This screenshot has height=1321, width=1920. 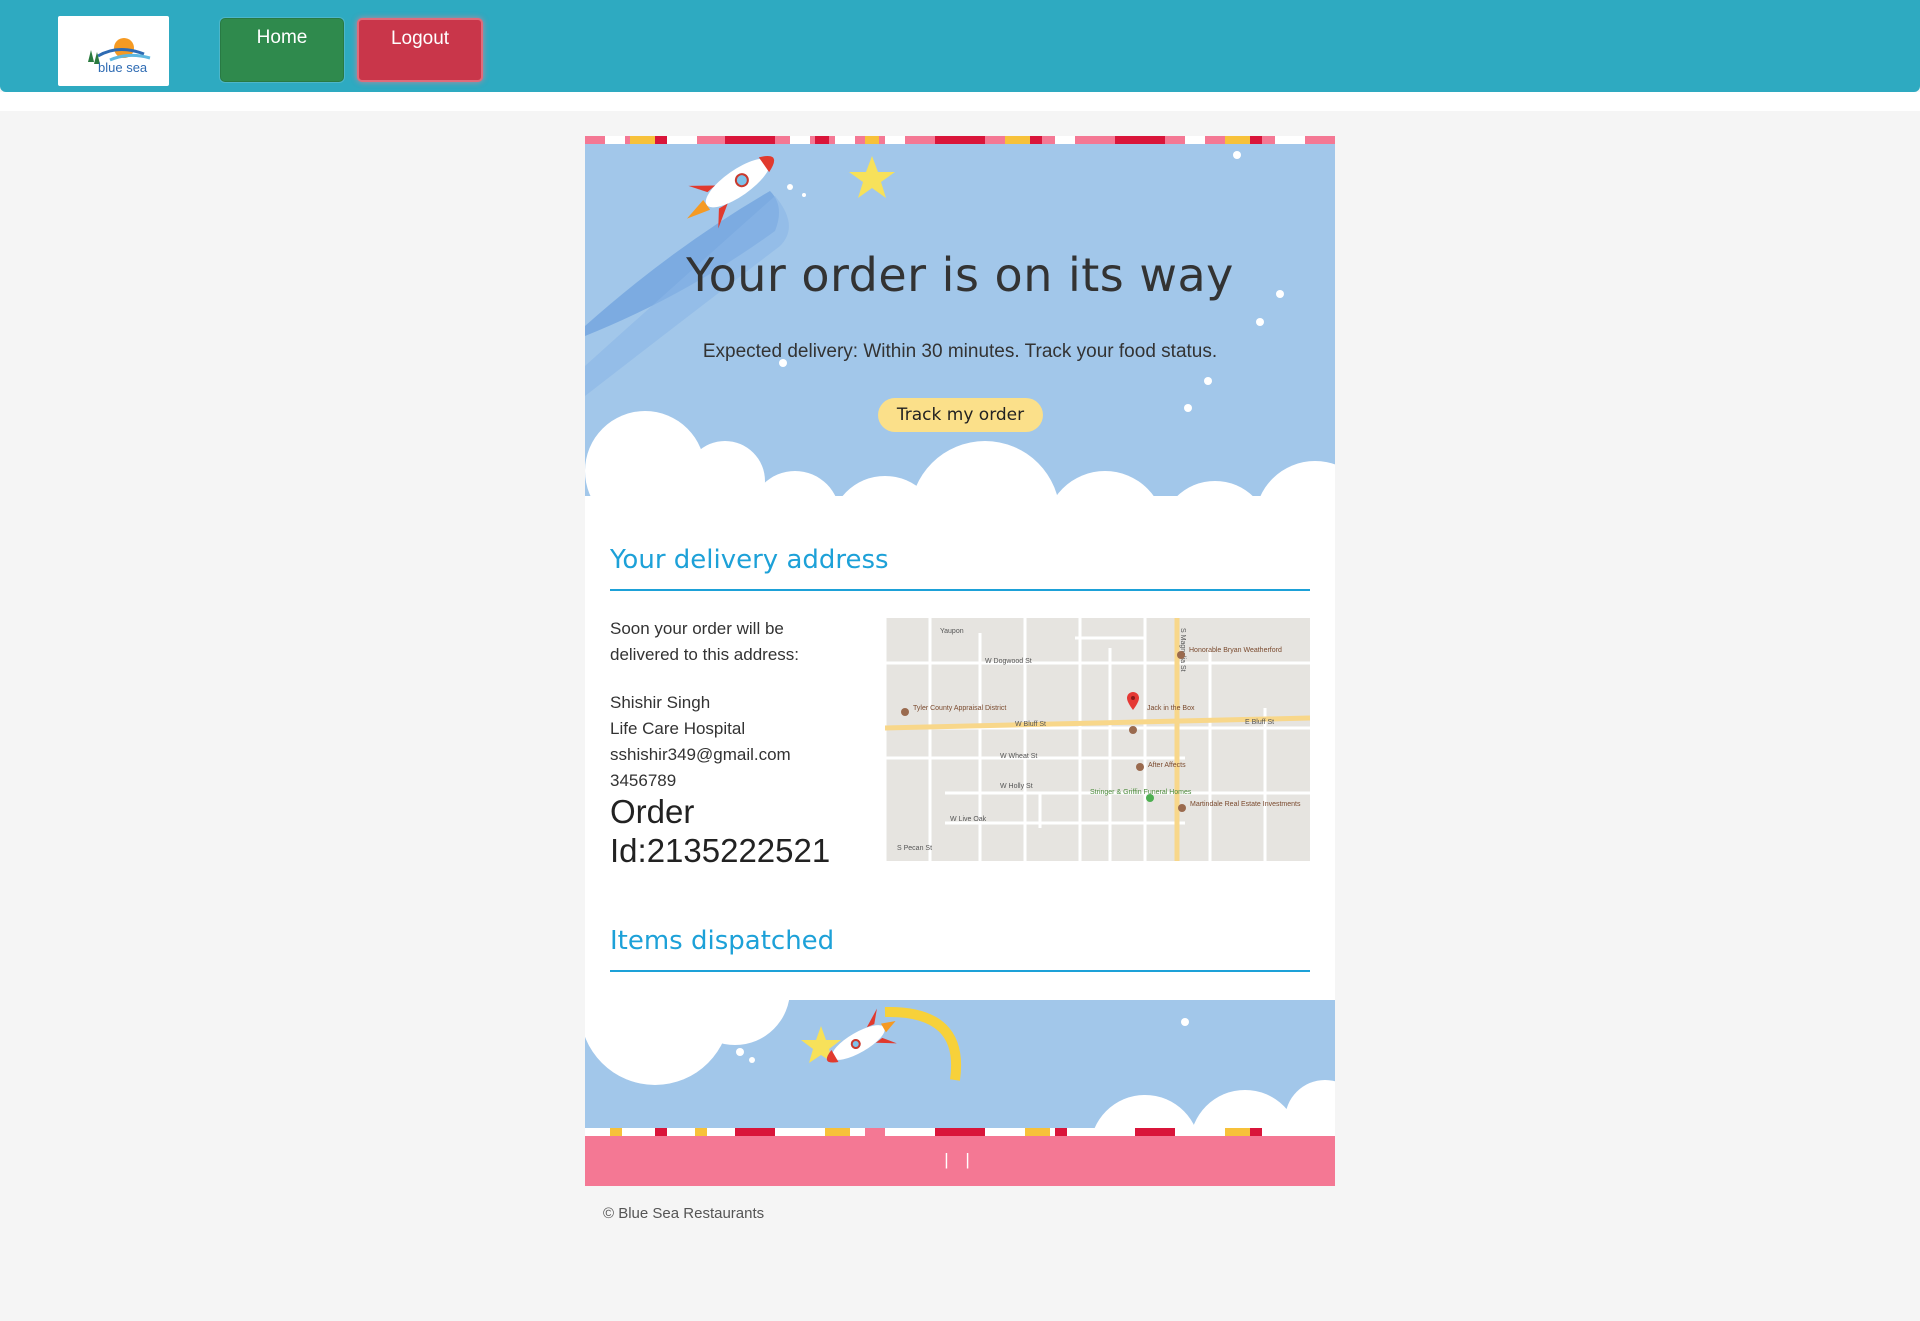 What do you see at coordinates (643, 780) in the screenshot?
I see `customer-phone: 3456789` at bounding box center [643, 780].